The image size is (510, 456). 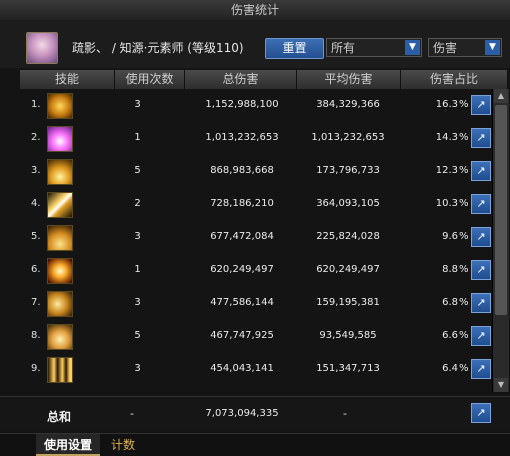 What do you see at coordinates (345, 413) in the screenshot?
I see `totals-avg: -` at bounding box center [345, 413].